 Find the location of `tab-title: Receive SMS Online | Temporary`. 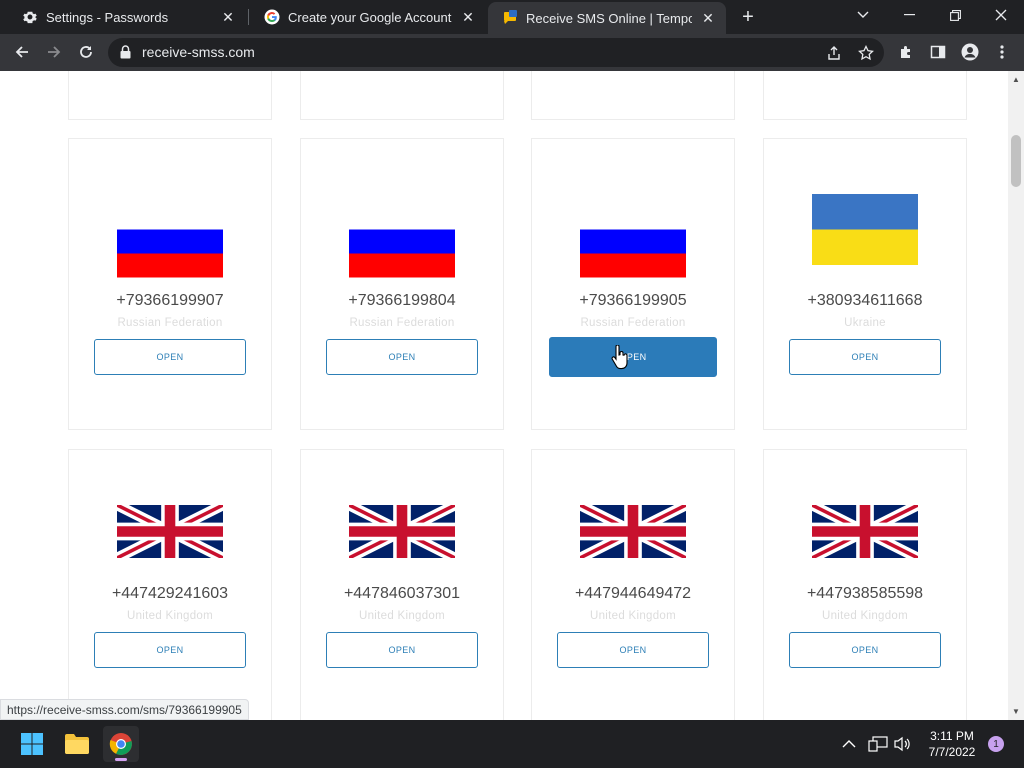

tab-title: Receive SMS Online | Temporary is located at coordinates (609, 18).